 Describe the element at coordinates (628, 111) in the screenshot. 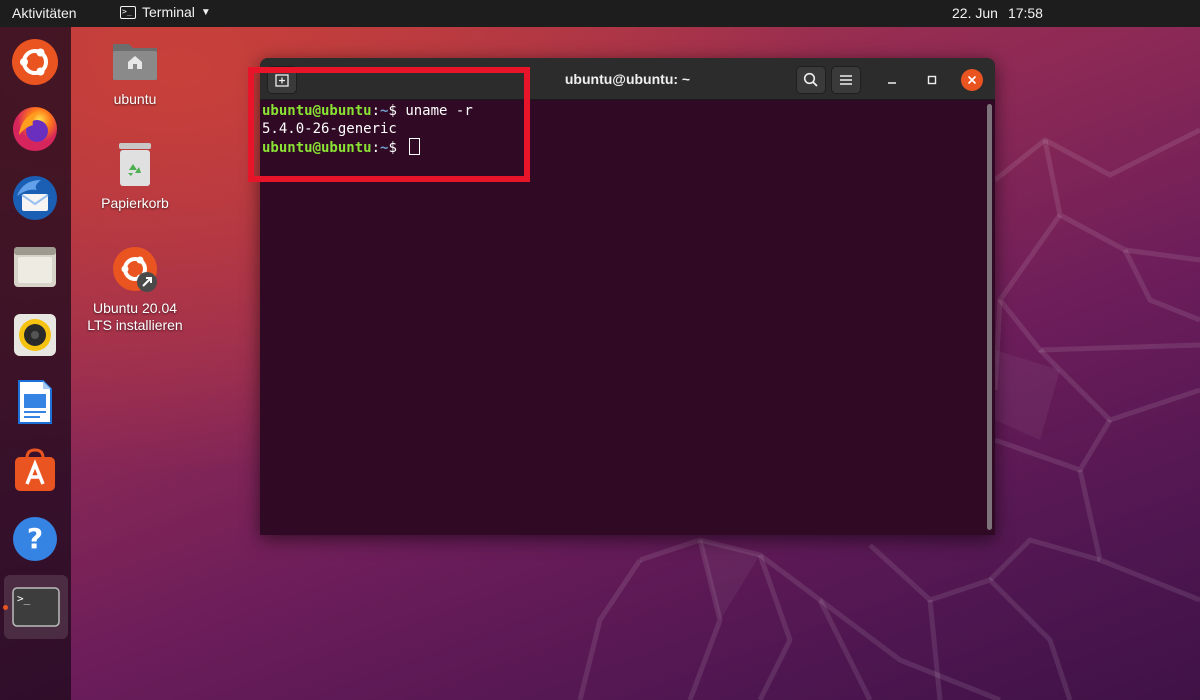

I see `terminal-line: ubuntu@ubuntu:~$ uname -r` at that location.